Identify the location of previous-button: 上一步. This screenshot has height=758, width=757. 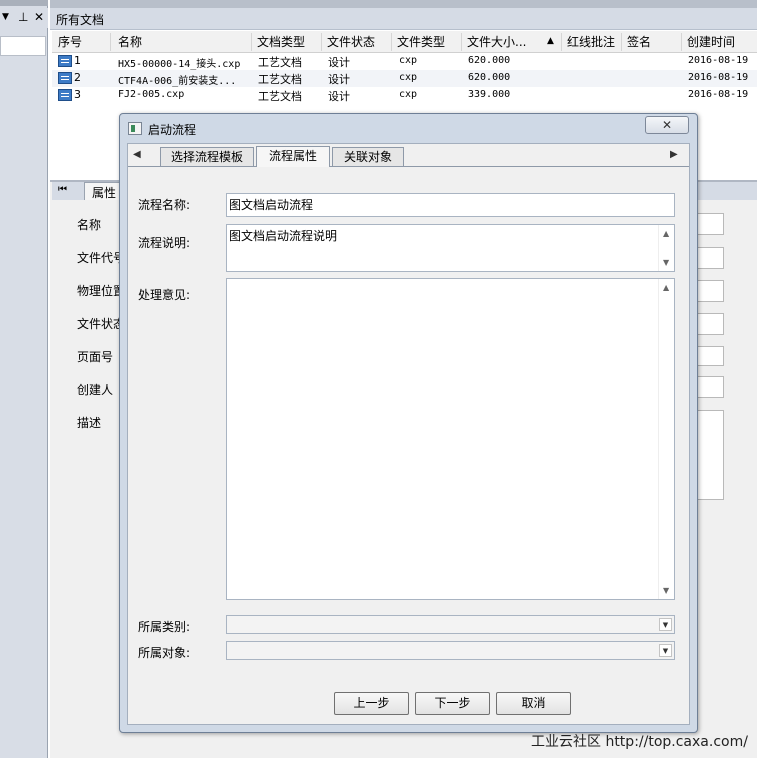
(371, 703).